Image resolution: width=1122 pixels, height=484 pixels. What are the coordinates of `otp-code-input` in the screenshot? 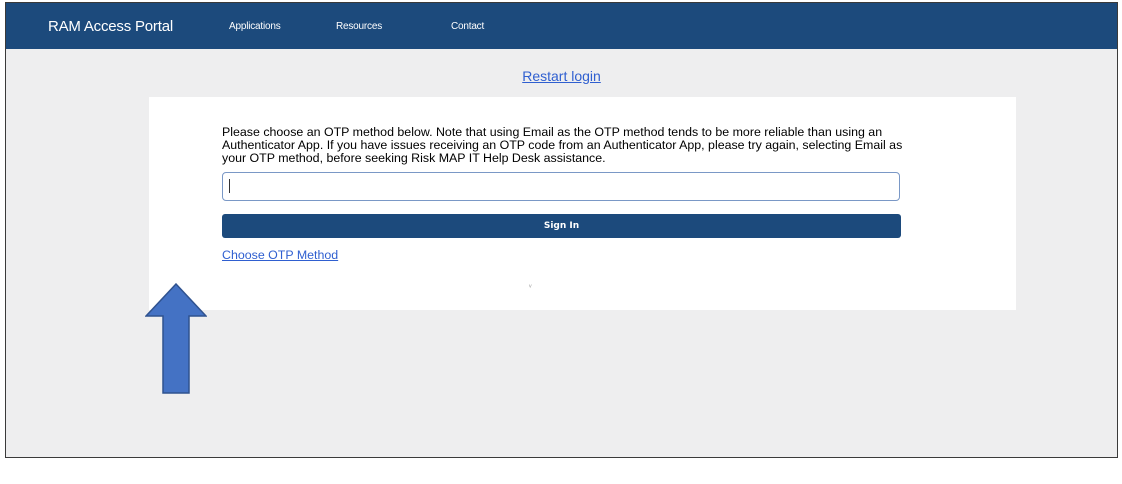 It's located at (561, 186).